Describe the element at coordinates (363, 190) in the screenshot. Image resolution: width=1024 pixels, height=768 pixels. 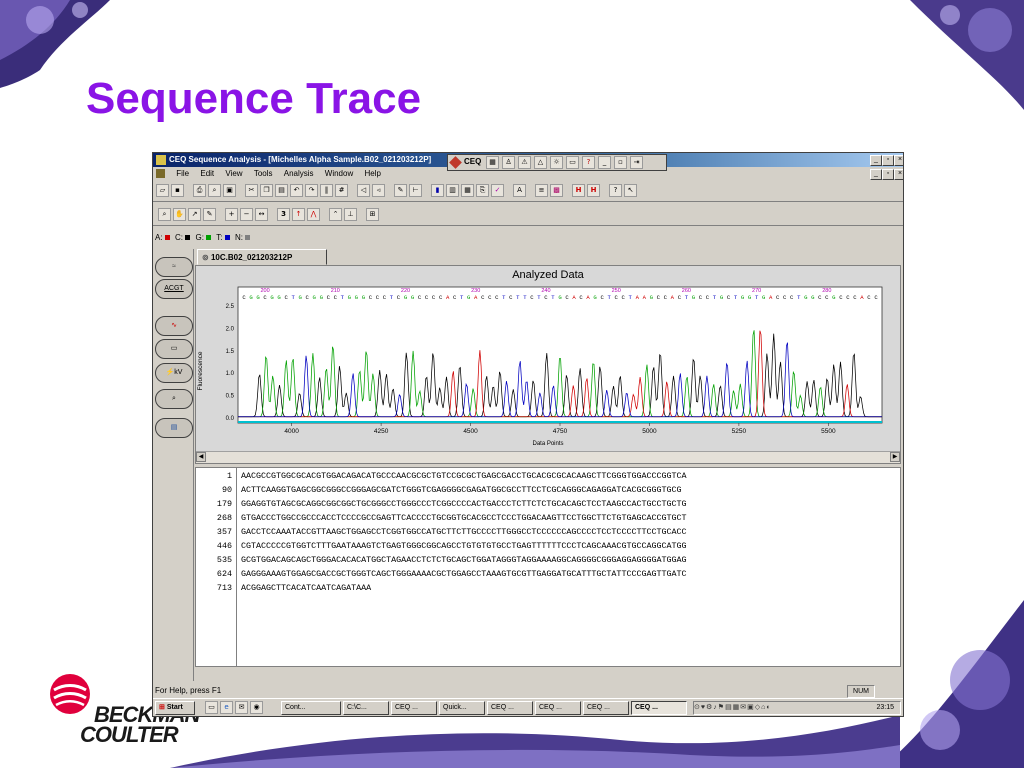
I see `speaker-icon: ◁` at that location.